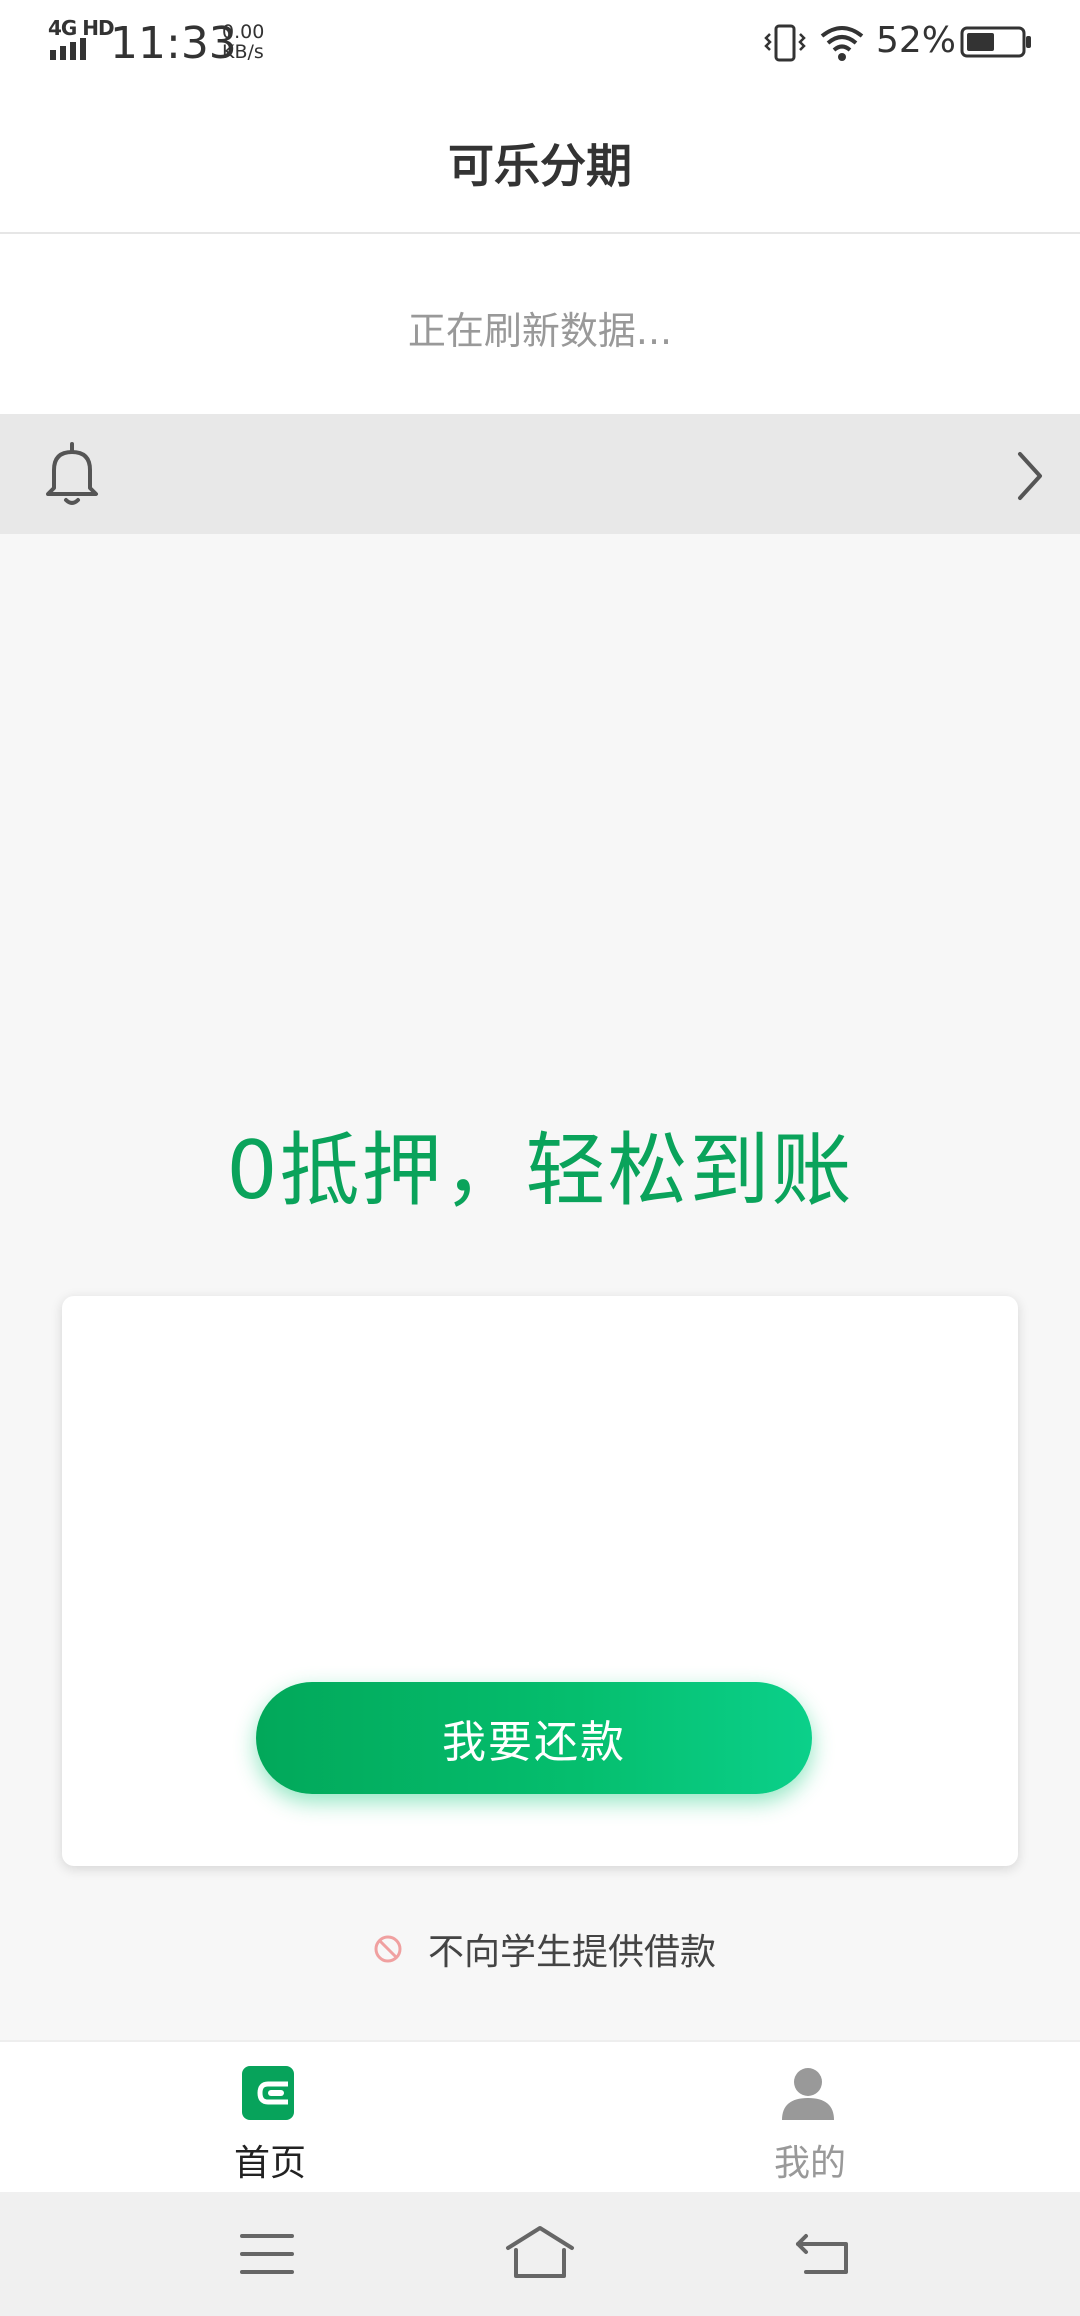  What do you see at coordinates (68, 49) in the screenshot?
I see `signal-icon` at bounding box center [68, 49].